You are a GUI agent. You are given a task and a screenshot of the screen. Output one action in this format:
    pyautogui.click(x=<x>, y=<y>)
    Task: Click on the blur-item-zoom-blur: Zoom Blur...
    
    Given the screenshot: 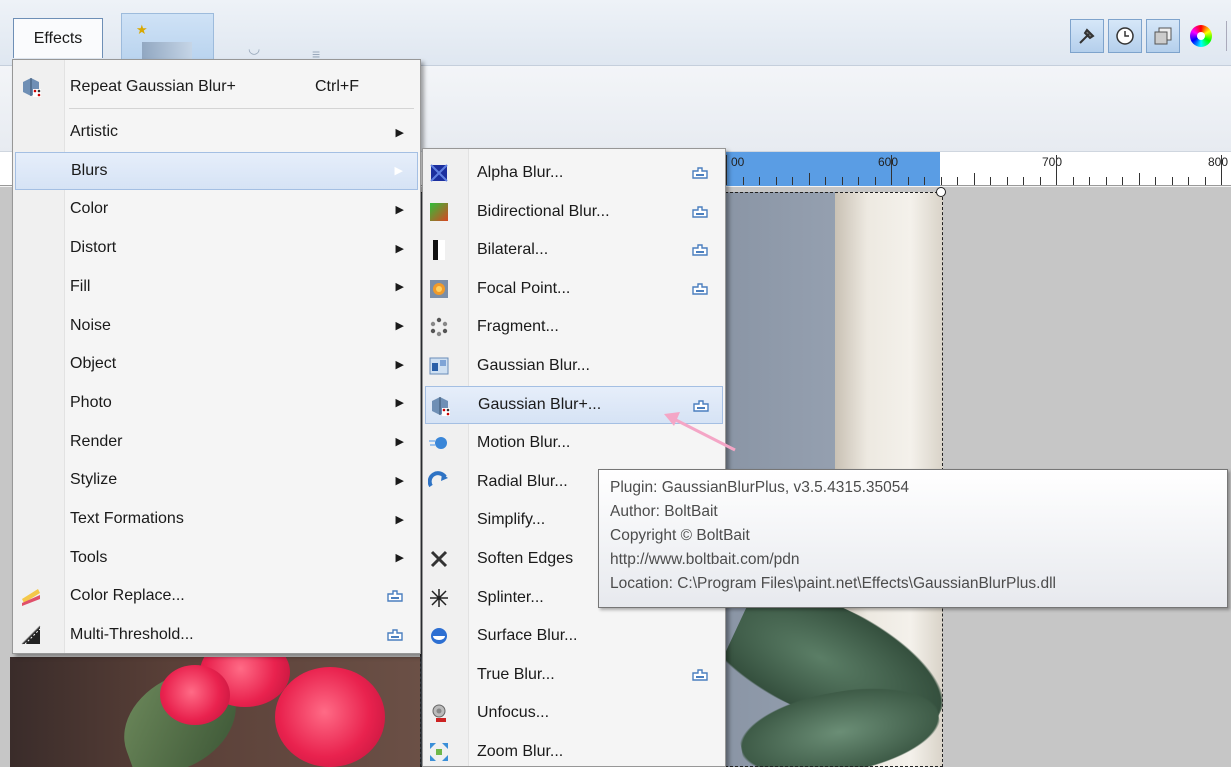 What is the action you would take?
    pyautogui.click(x=574, y=750)
    